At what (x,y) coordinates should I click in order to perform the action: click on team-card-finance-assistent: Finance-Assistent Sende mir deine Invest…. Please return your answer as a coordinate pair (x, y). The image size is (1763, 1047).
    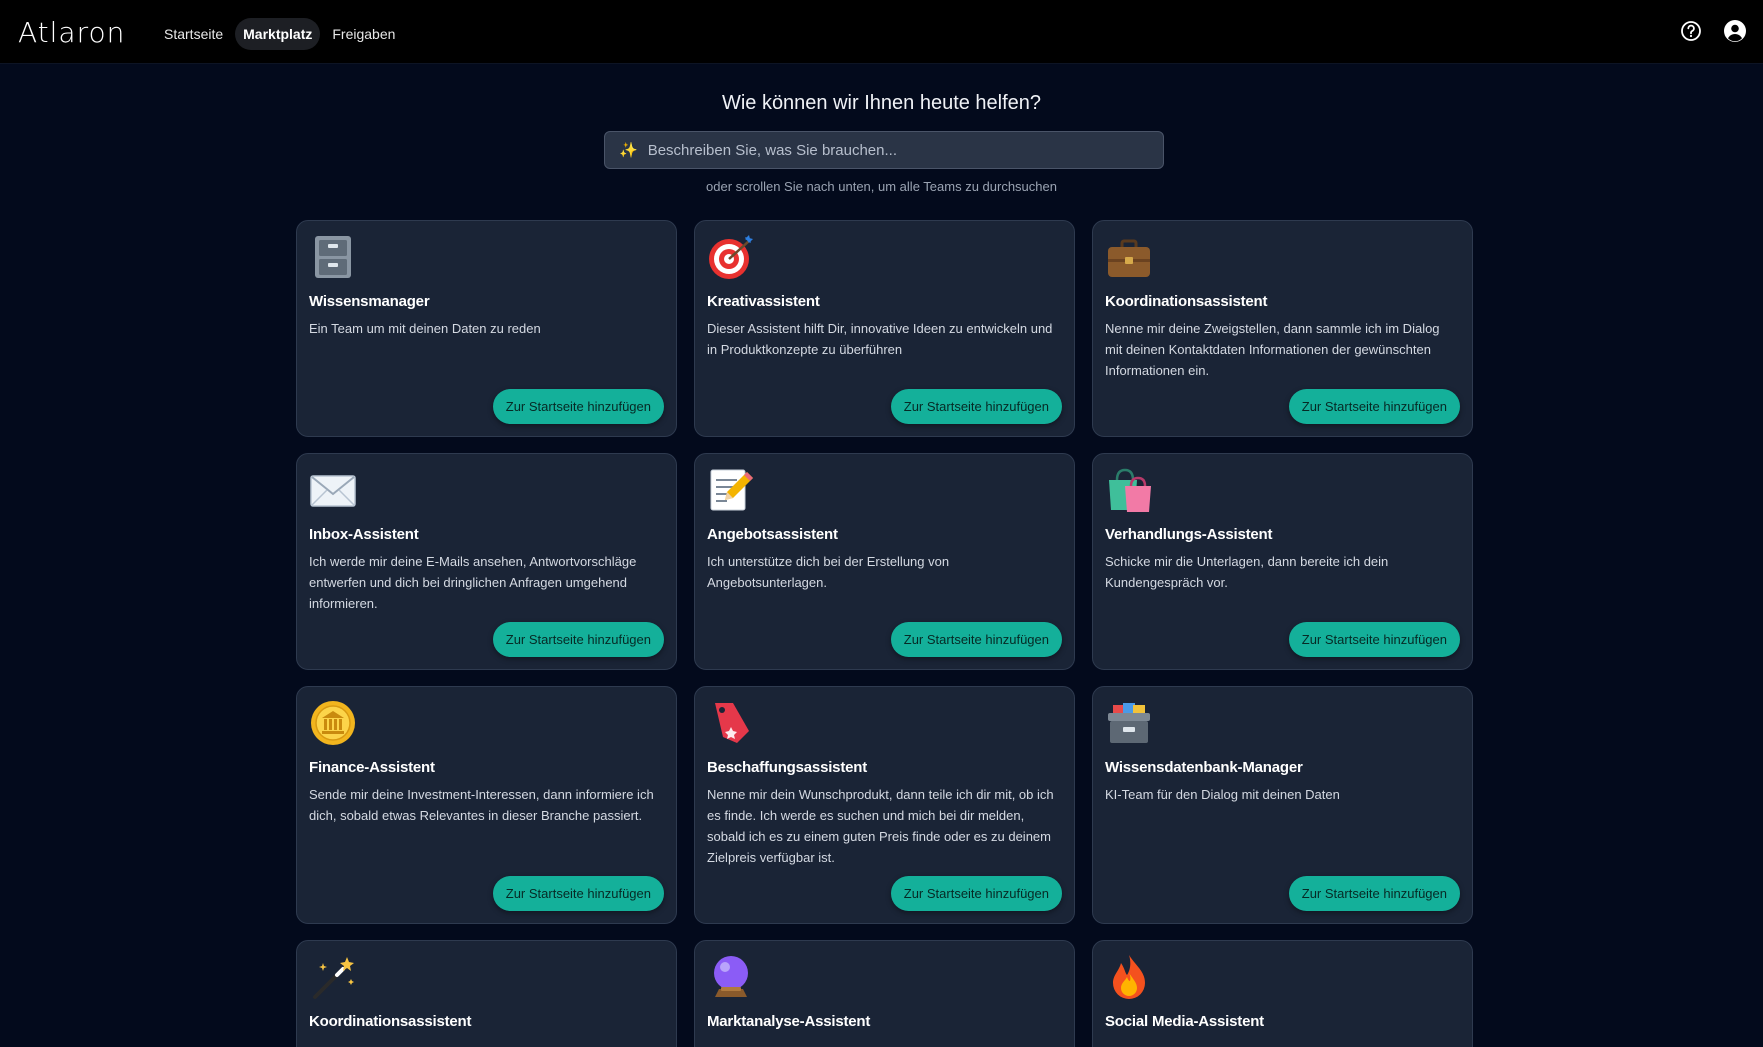
    Looking at the image, I should click on (486, 805).